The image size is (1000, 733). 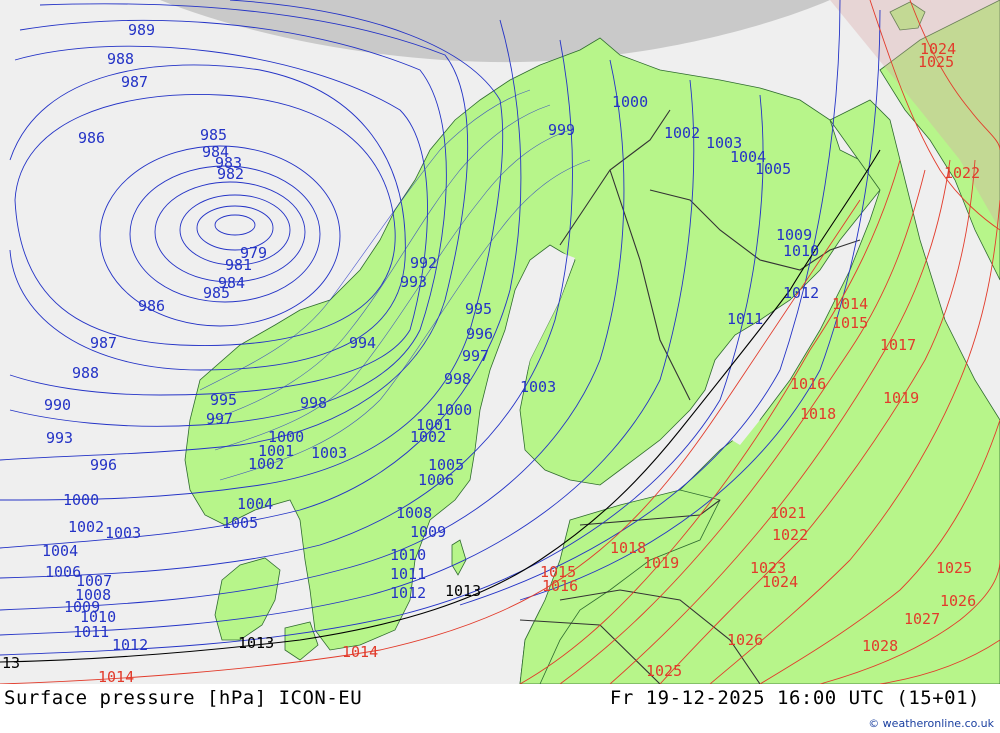 I want to click on label-986b: 986, so click(x=151, y=306).